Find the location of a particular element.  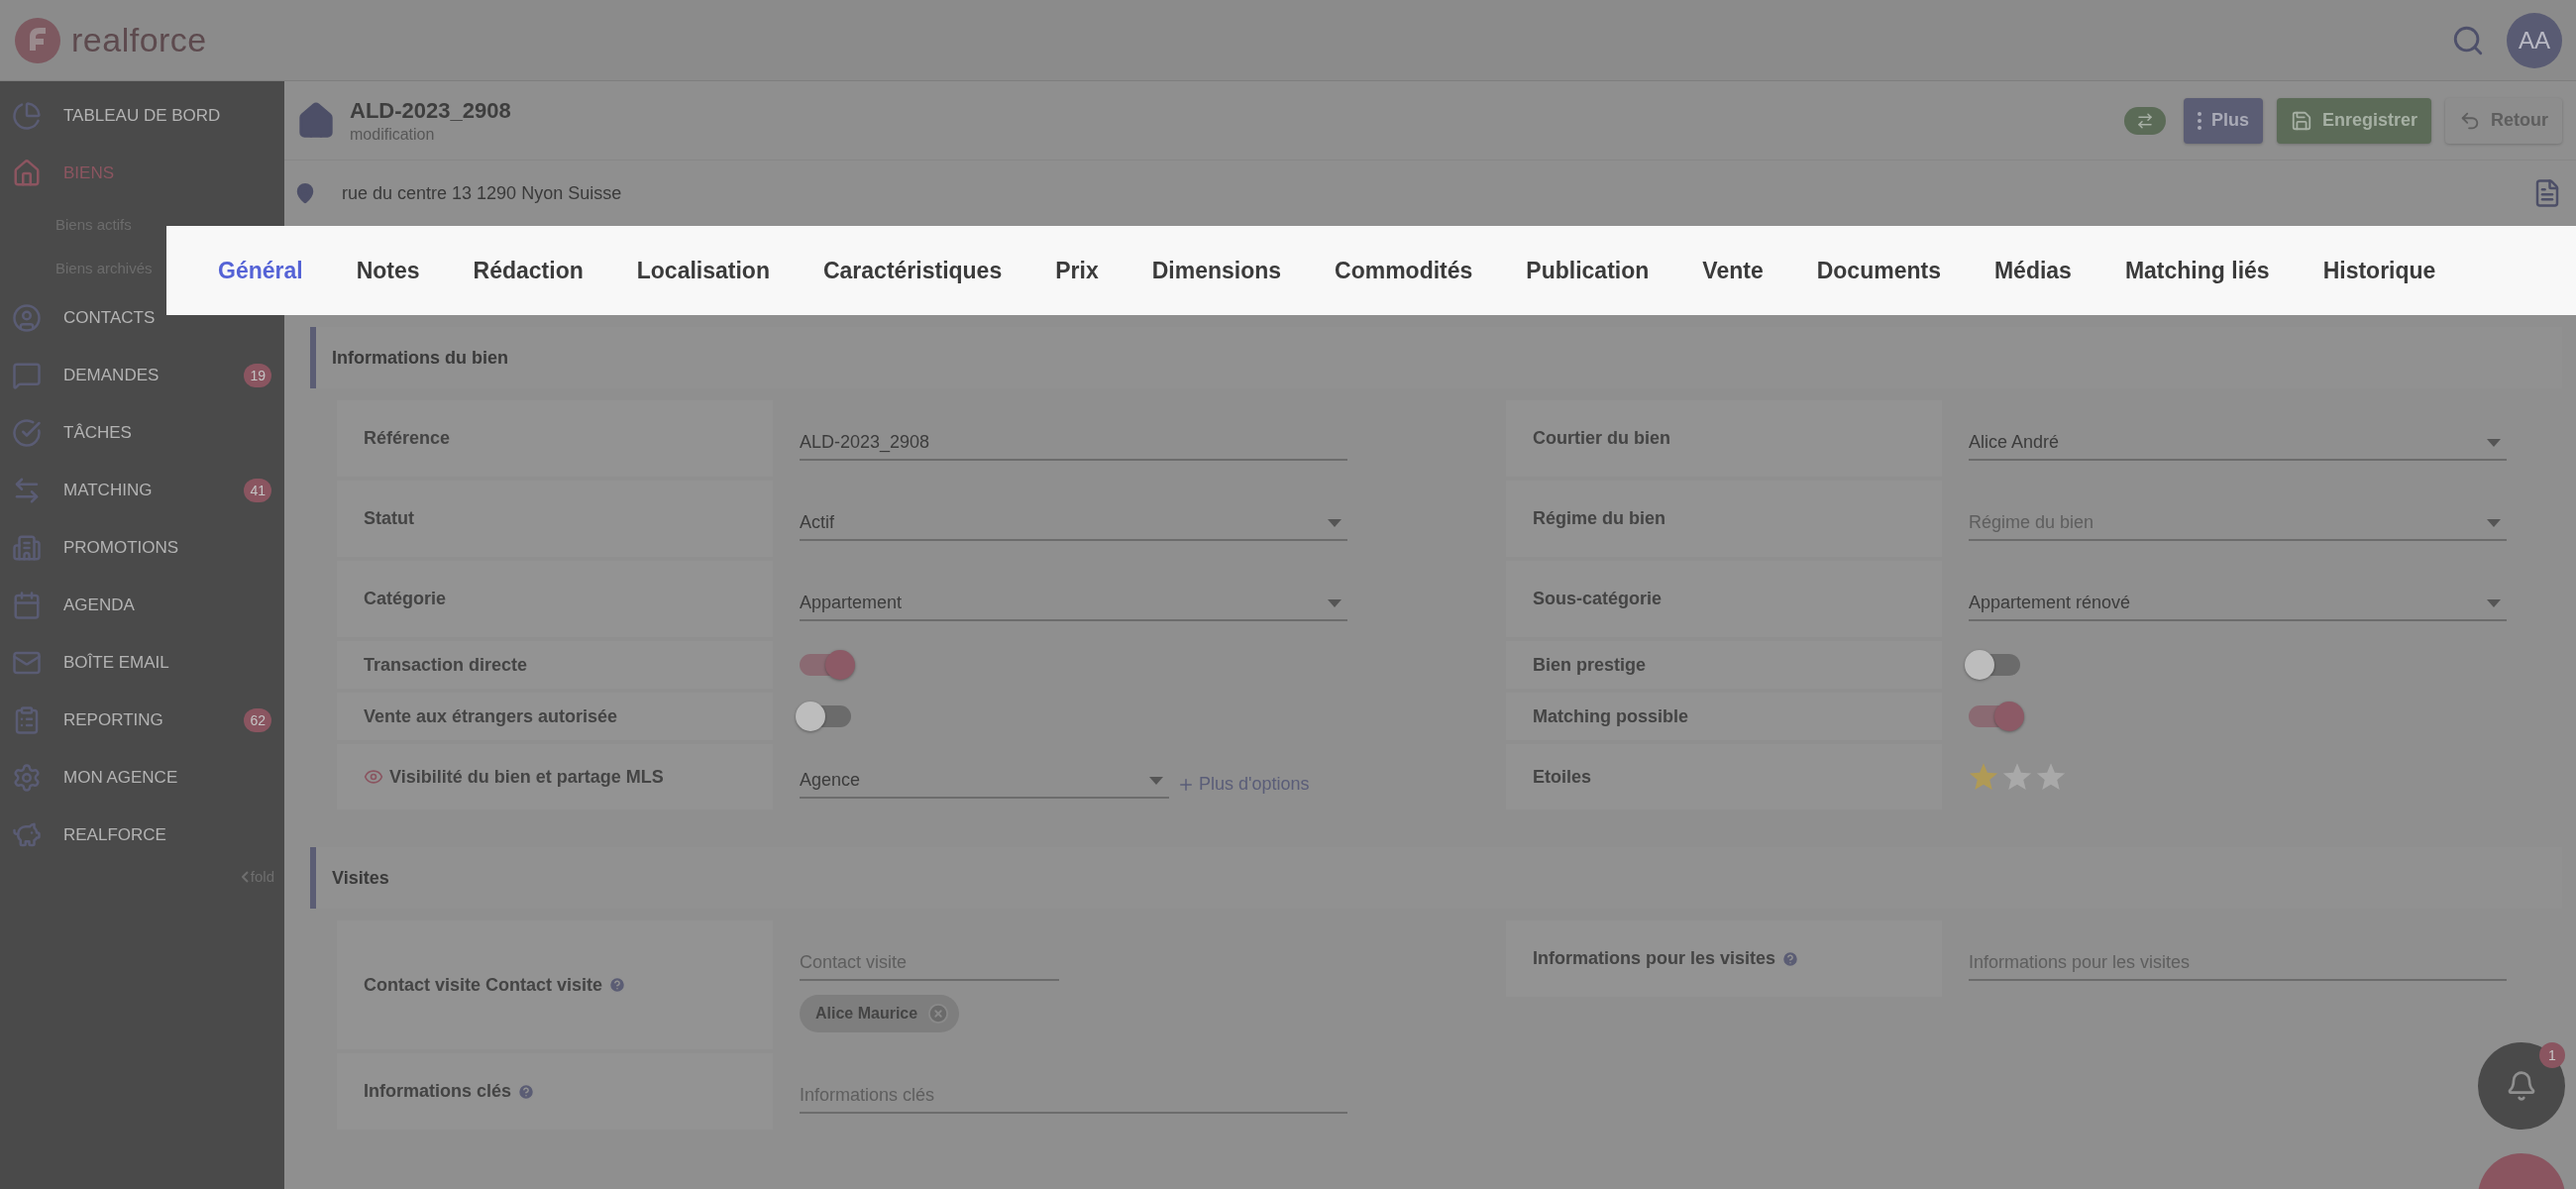

tab: Publication is located at coordinates (1587, 270).